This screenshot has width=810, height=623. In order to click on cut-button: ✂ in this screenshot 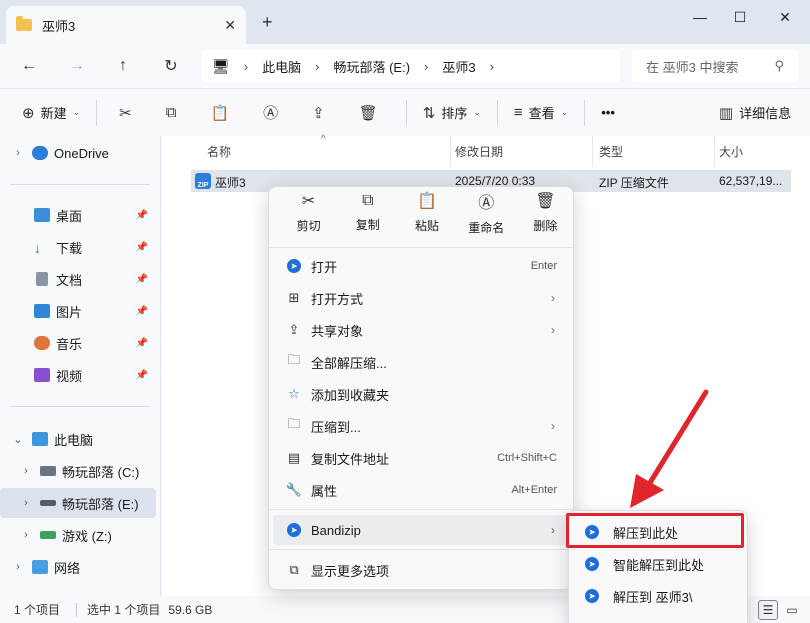, I will do `click(128, 113)`.